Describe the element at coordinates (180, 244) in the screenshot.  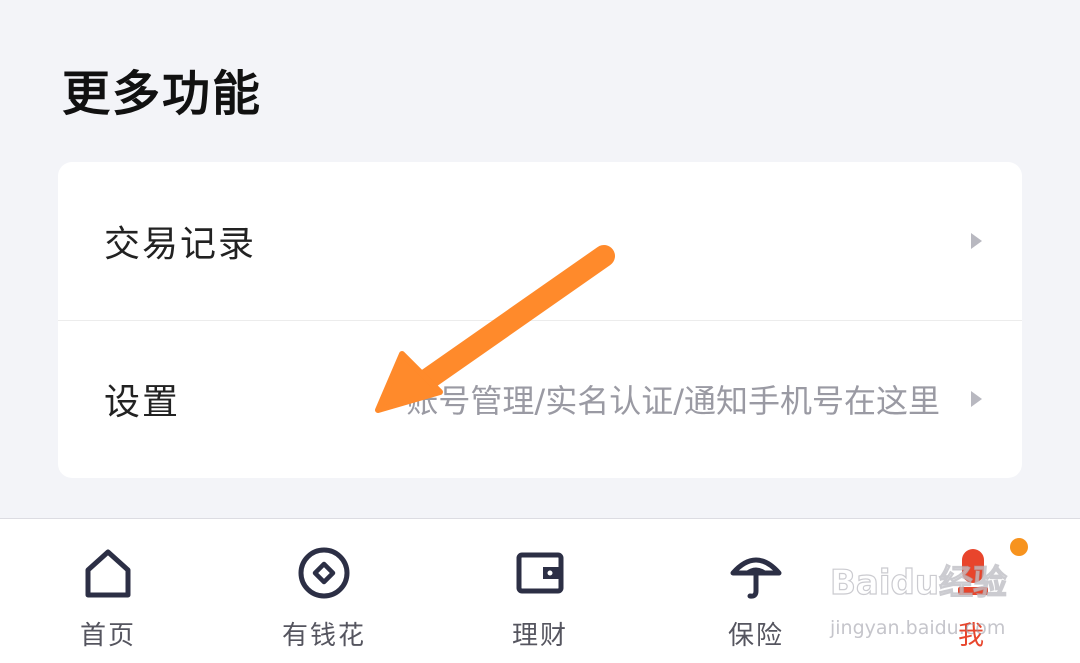
I see `menu-item-label: 交易记录` at that location.